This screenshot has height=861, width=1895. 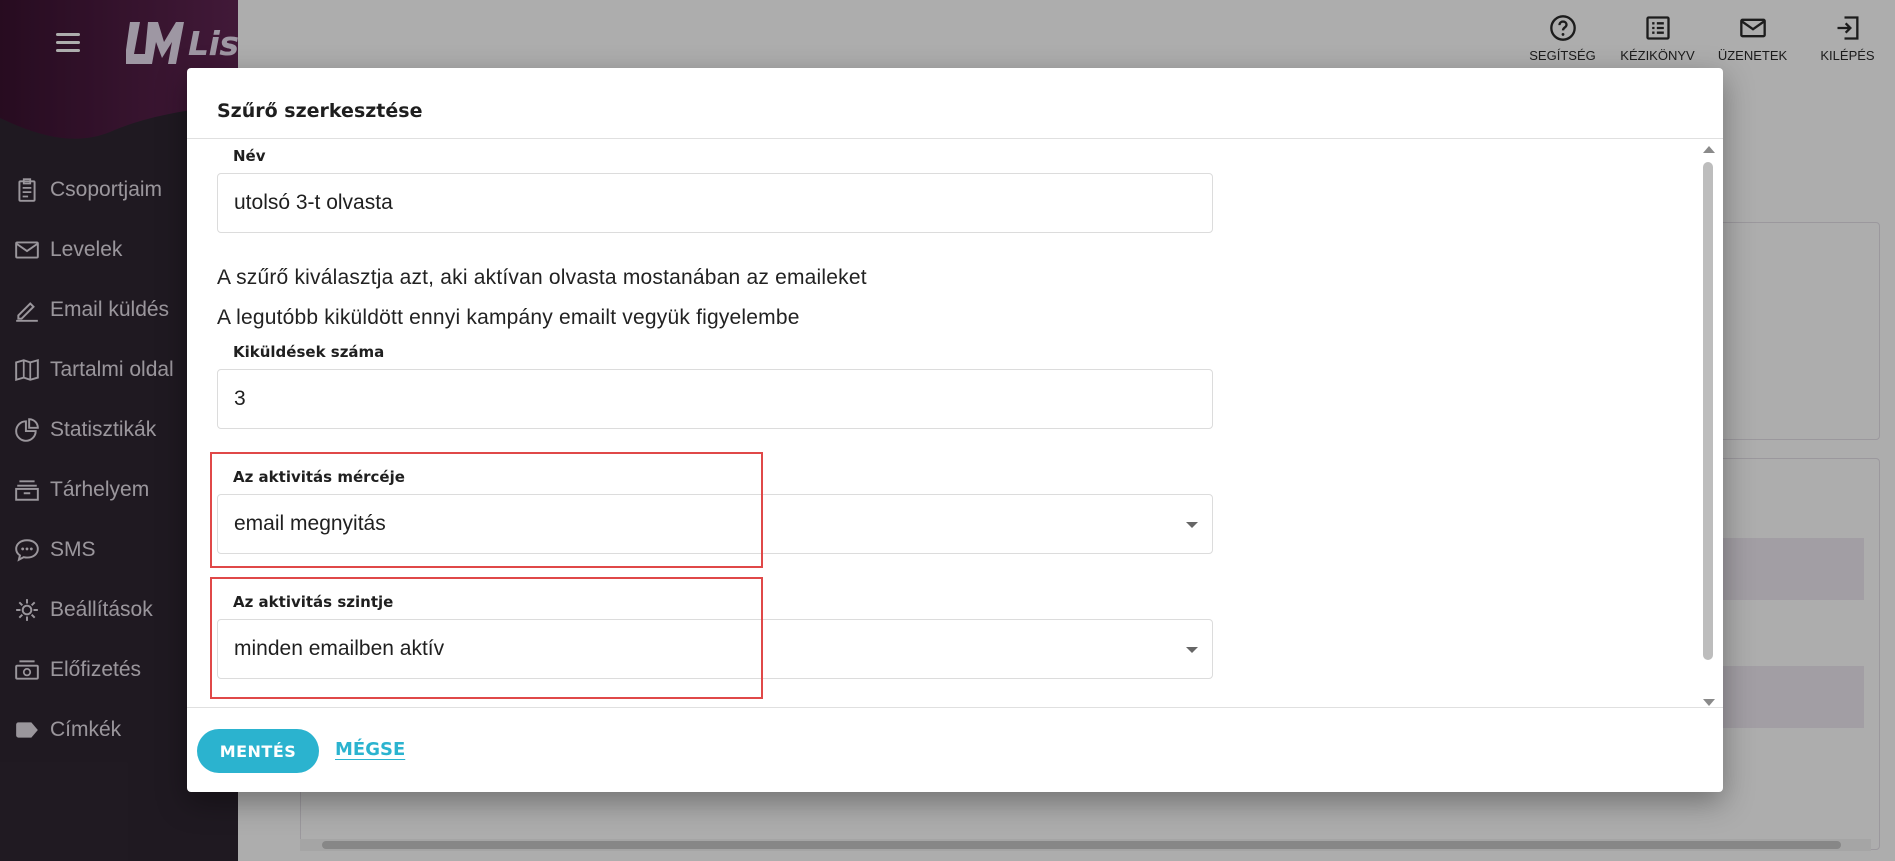 I want to click on activity-measure-label: Az aktivitás mércéje, so click(x=319, y=477).